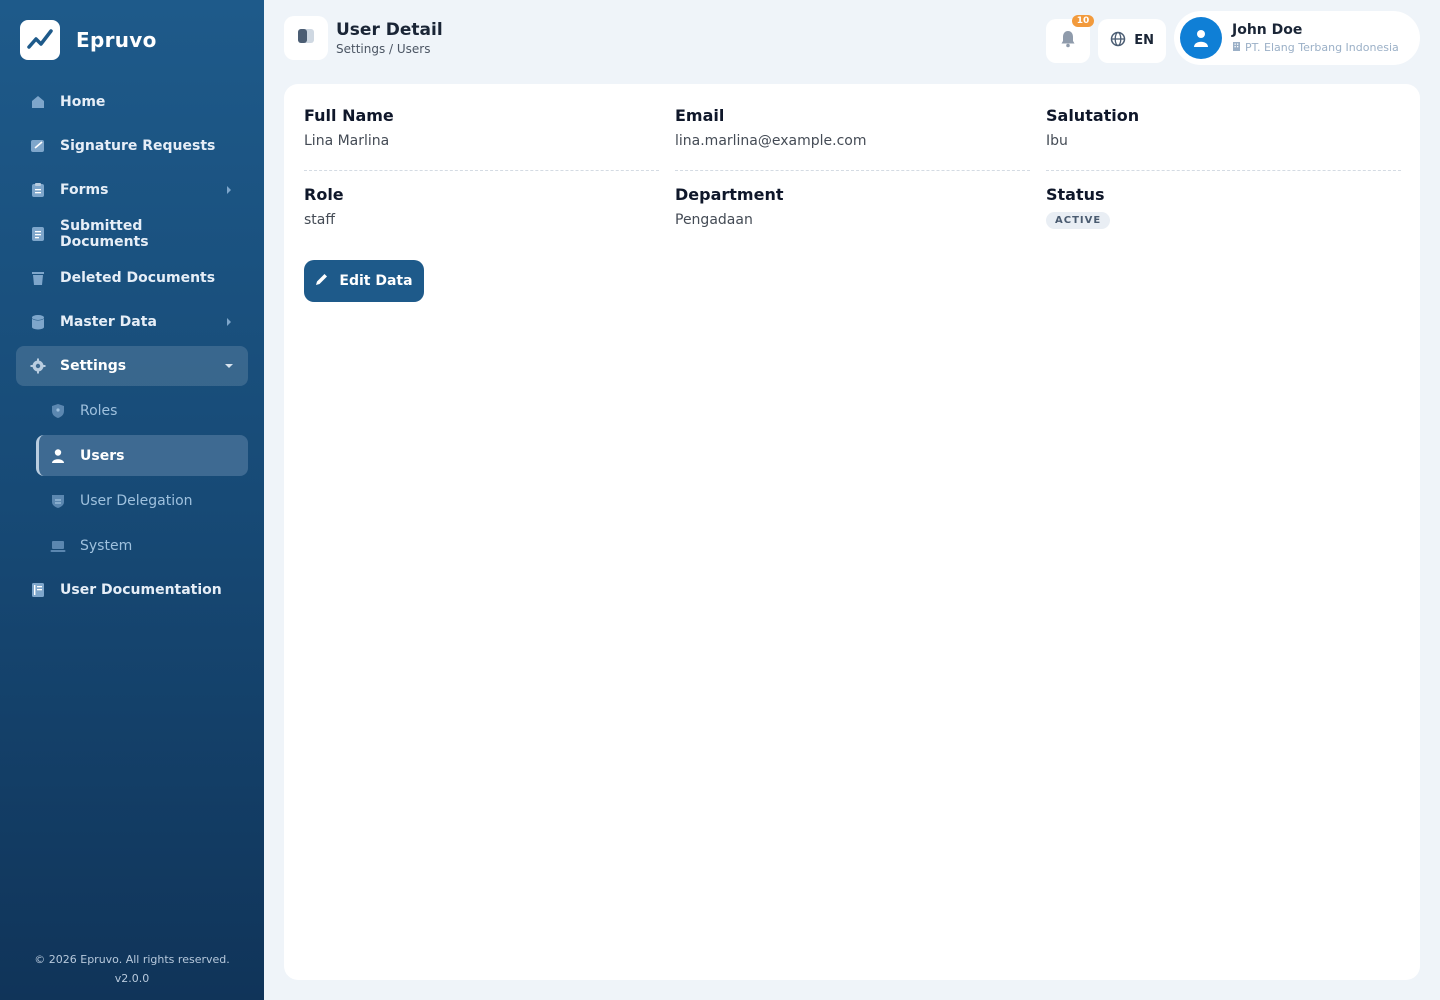 The image size is (1440, 1000). I want to click on building-icon, so click(1236, 47).